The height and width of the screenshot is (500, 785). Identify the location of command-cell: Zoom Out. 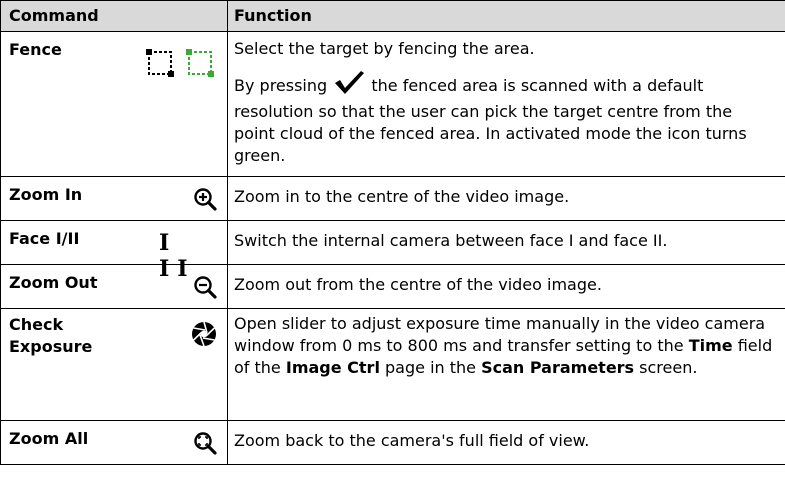
(114, 286).